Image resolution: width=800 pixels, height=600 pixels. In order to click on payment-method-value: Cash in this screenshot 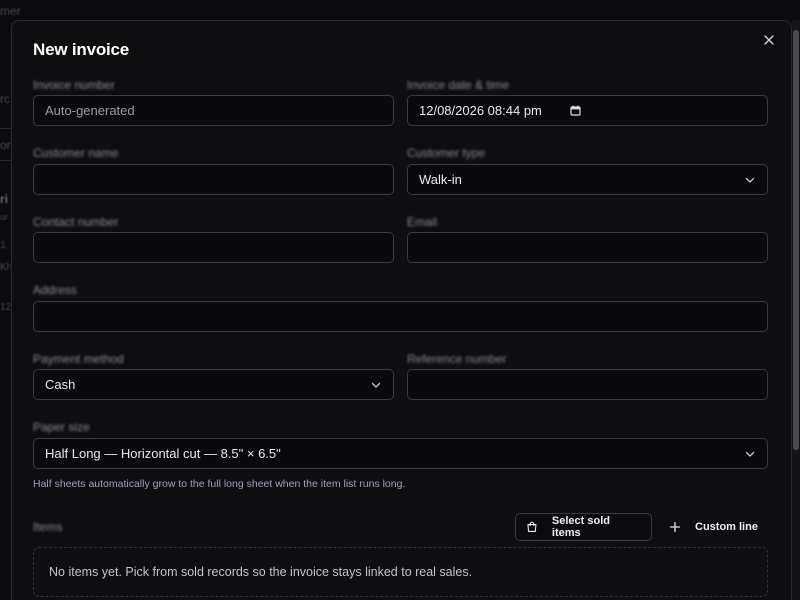, I will do `click(60, 384)`.